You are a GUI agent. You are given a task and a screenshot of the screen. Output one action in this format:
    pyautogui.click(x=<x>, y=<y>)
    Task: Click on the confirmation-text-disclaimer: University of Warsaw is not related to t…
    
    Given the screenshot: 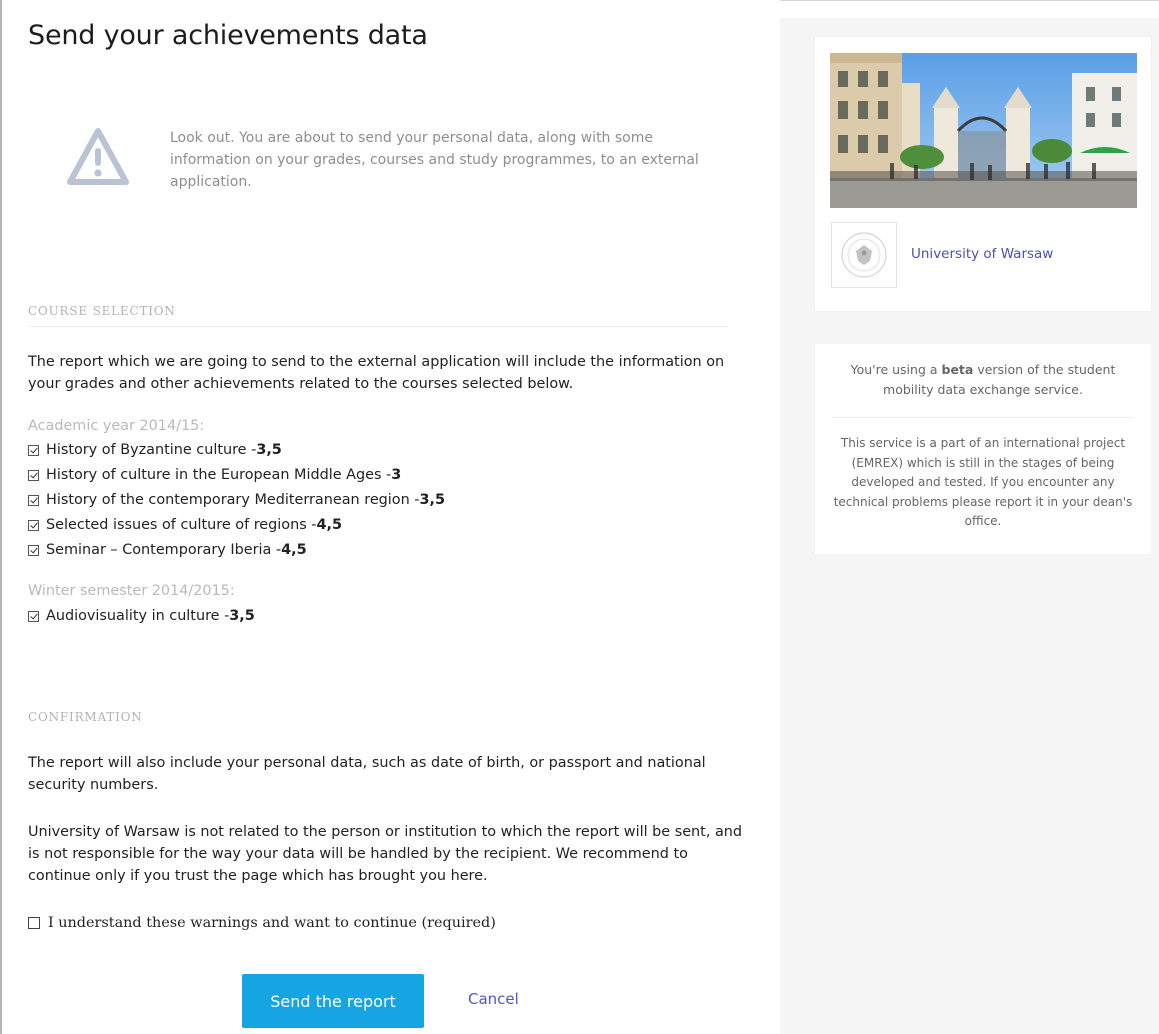 What is the action you would take?
    pyautogui.click(x=385, y=854)
    